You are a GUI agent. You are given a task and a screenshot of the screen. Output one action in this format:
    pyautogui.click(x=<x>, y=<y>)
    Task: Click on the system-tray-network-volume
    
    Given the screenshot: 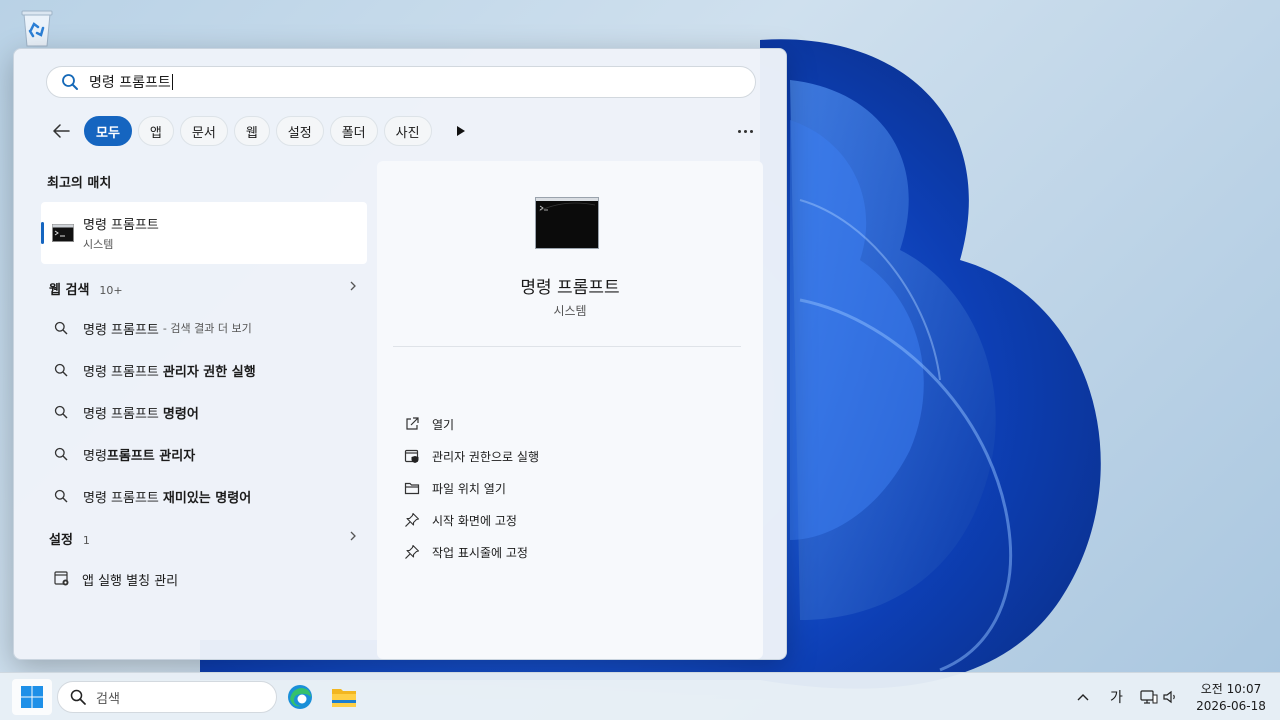 What is the action you would take?
    pyautogui.click(x=1160, y=696)
    